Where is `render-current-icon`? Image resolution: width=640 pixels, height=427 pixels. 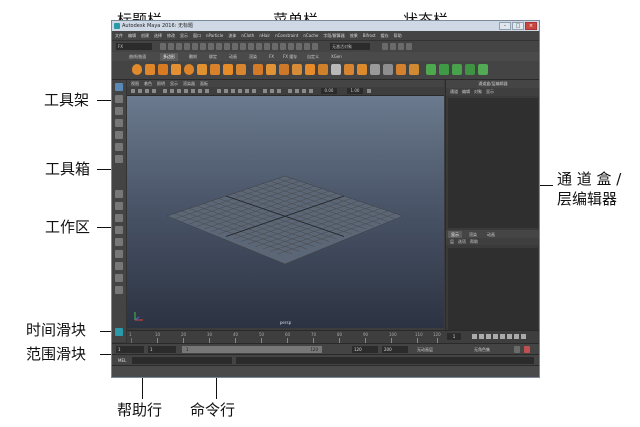 render-current-icon is located at coordinates (283, 46).